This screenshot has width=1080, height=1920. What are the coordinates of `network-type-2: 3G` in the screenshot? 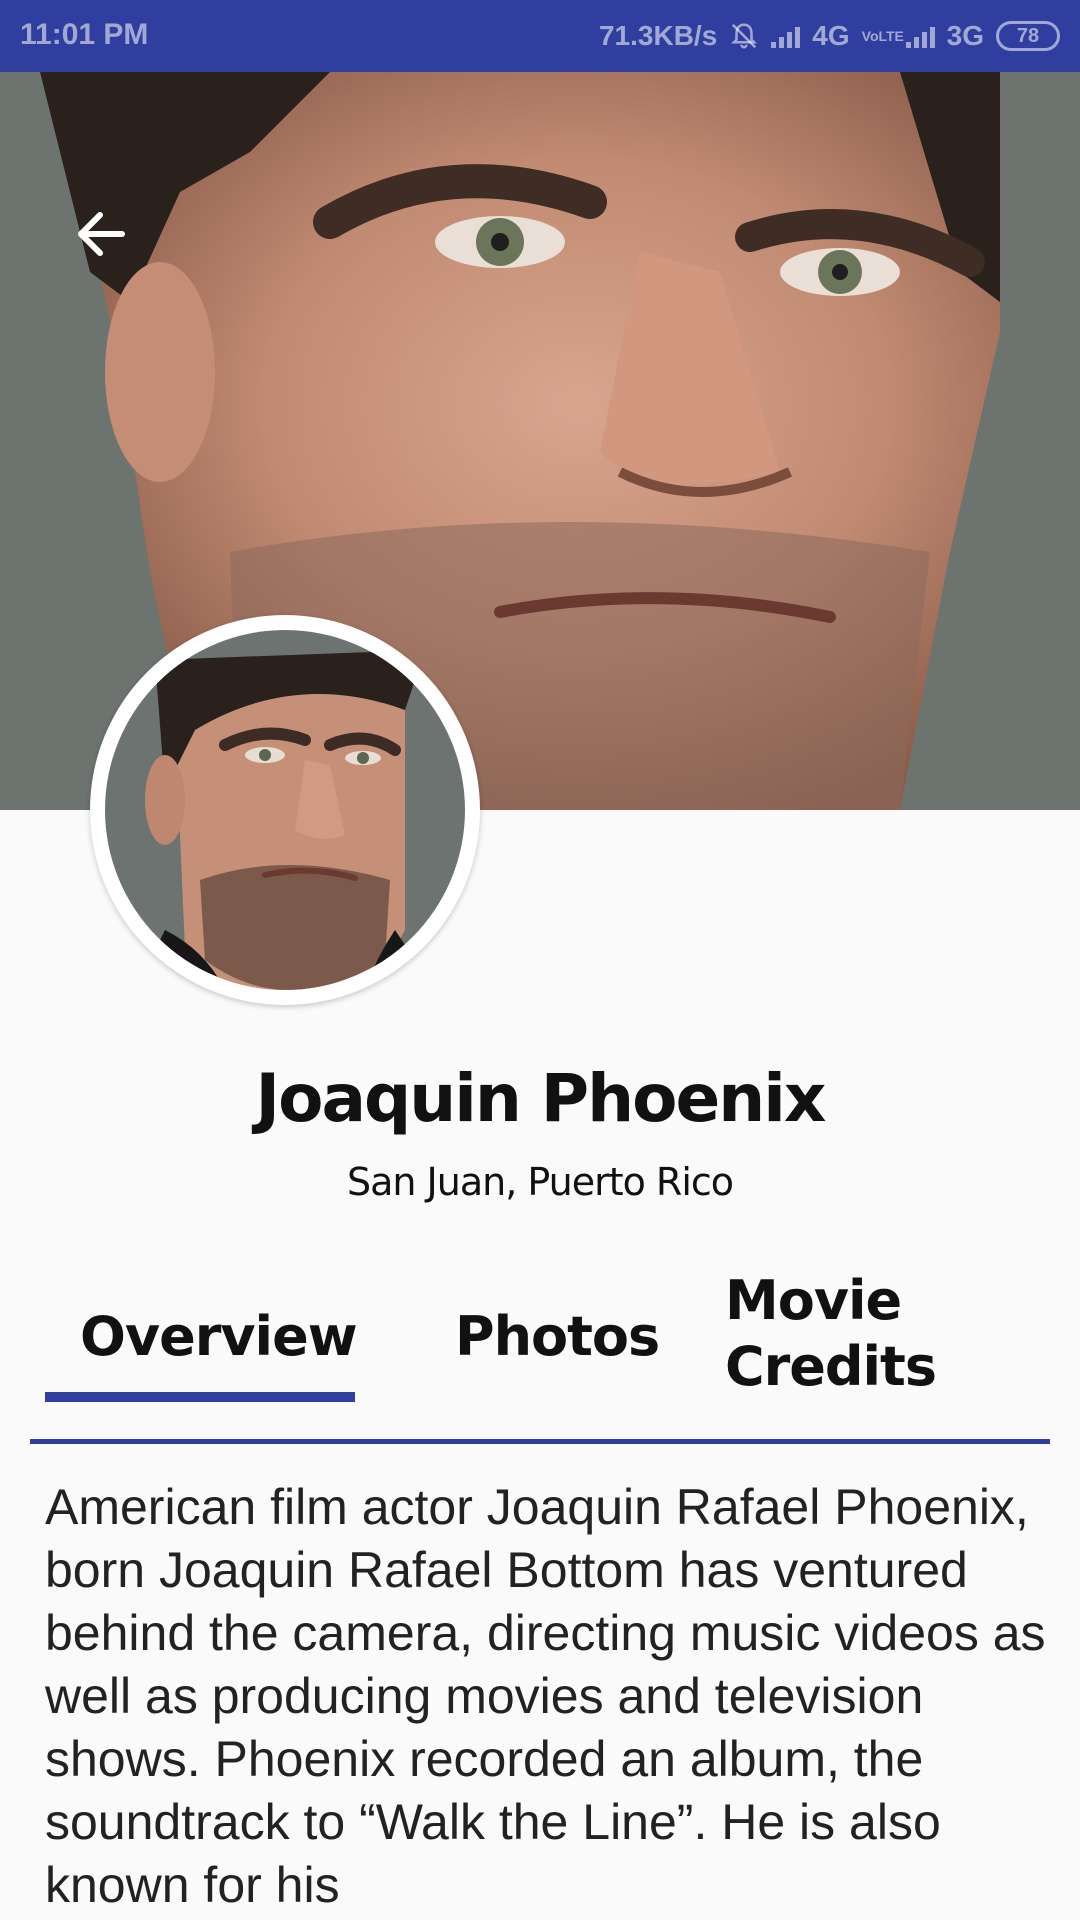 It's located at (965, 35).